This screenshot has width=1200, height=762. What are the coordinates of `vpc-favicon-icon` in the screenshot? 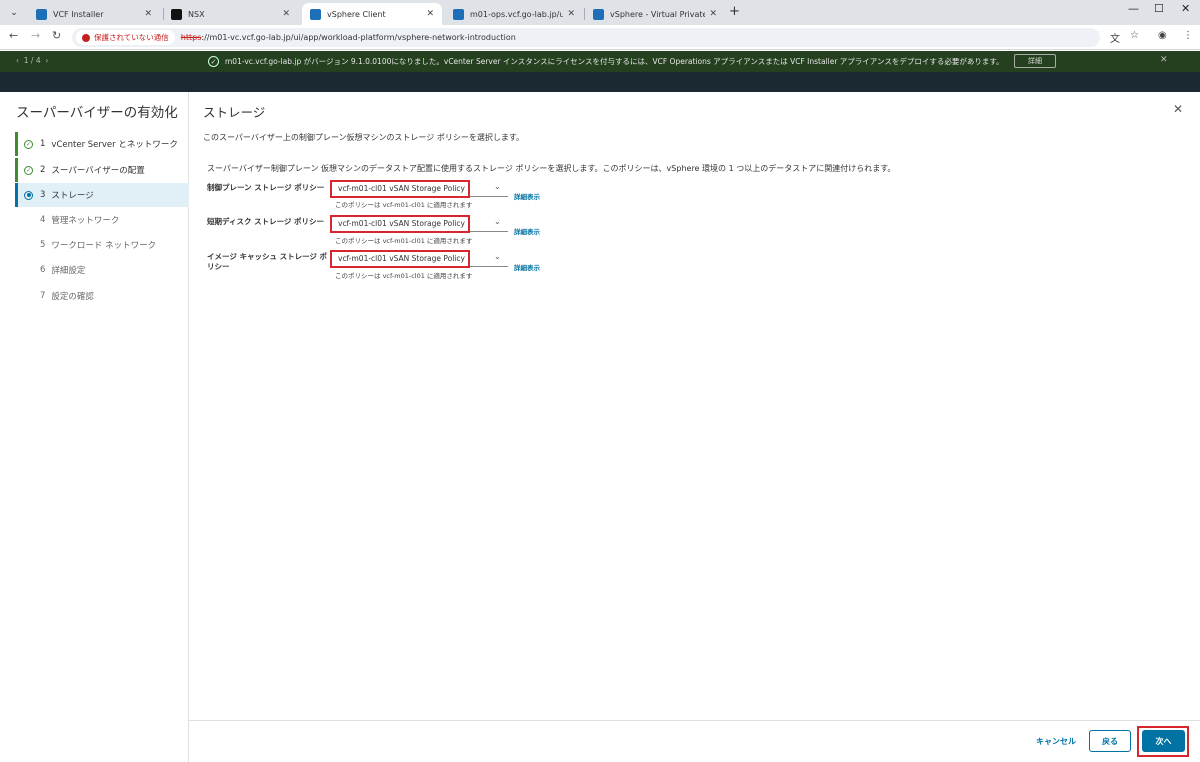 It's located at (598, 14).